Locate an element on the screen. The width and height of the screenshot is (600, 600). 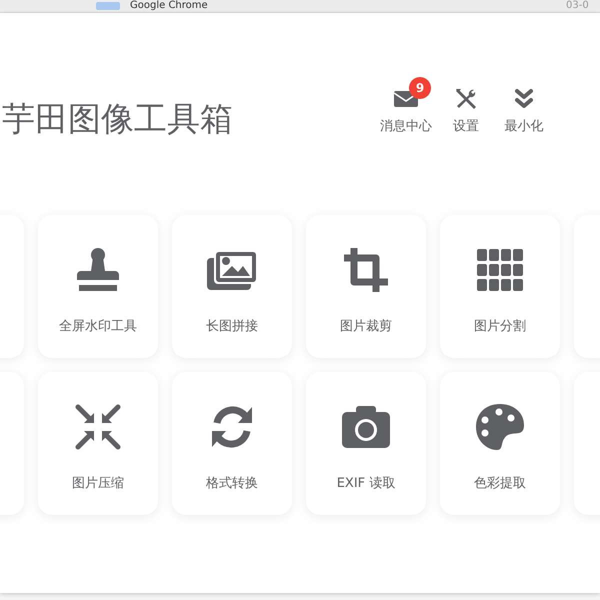
stamp-icon is located at coordinates (98, 270).